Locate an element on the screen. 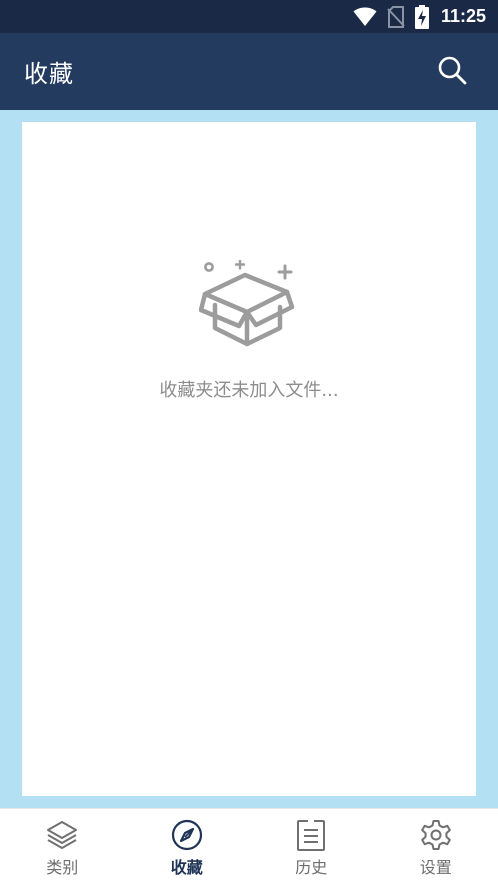 Image resolution: width=498 pixels, height=885 pixels. tab-settings: 设置 is located at coordinates (436, 847).